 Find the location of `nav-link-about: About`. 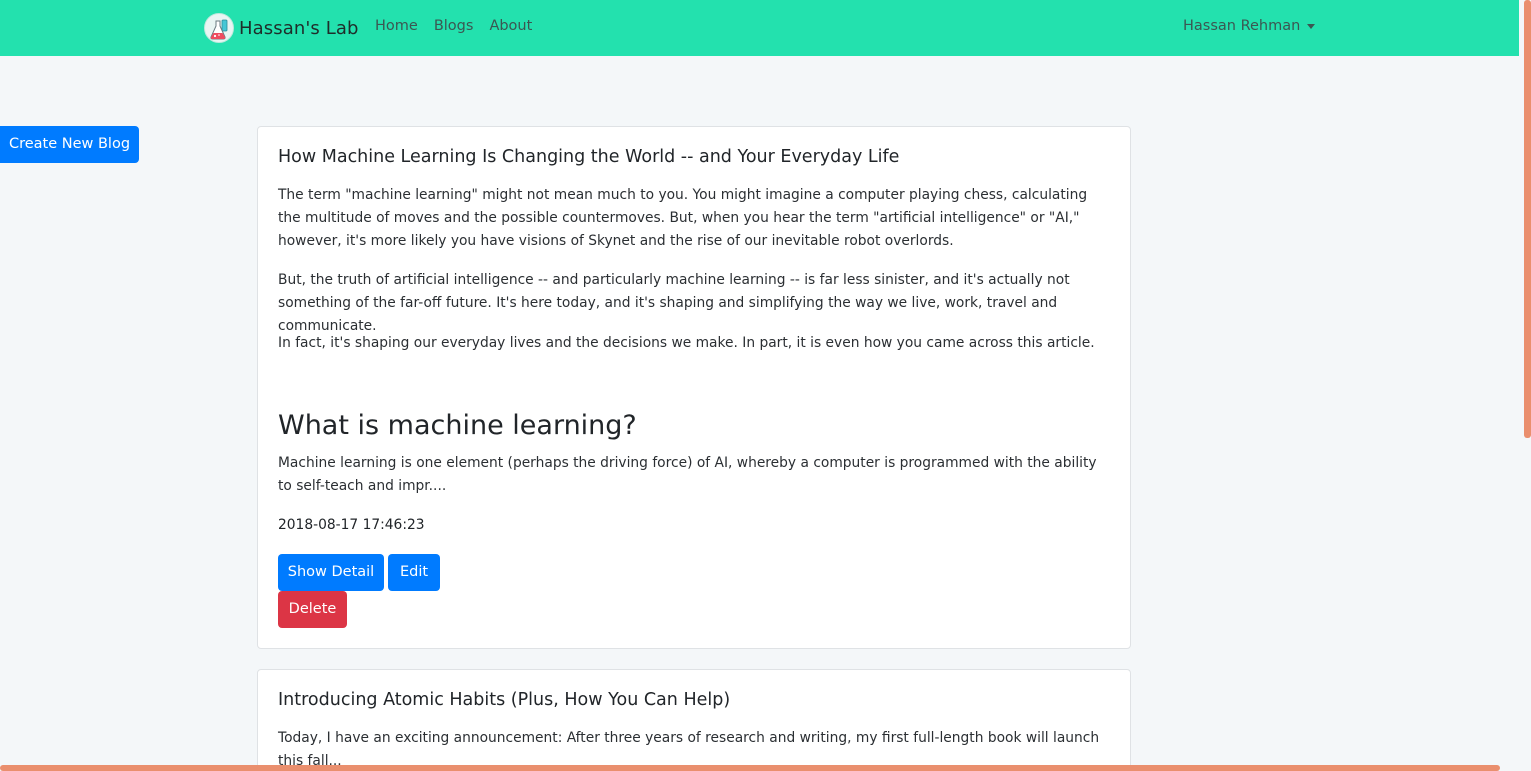

nav-link-about: About is located at coordinates (510, 26).